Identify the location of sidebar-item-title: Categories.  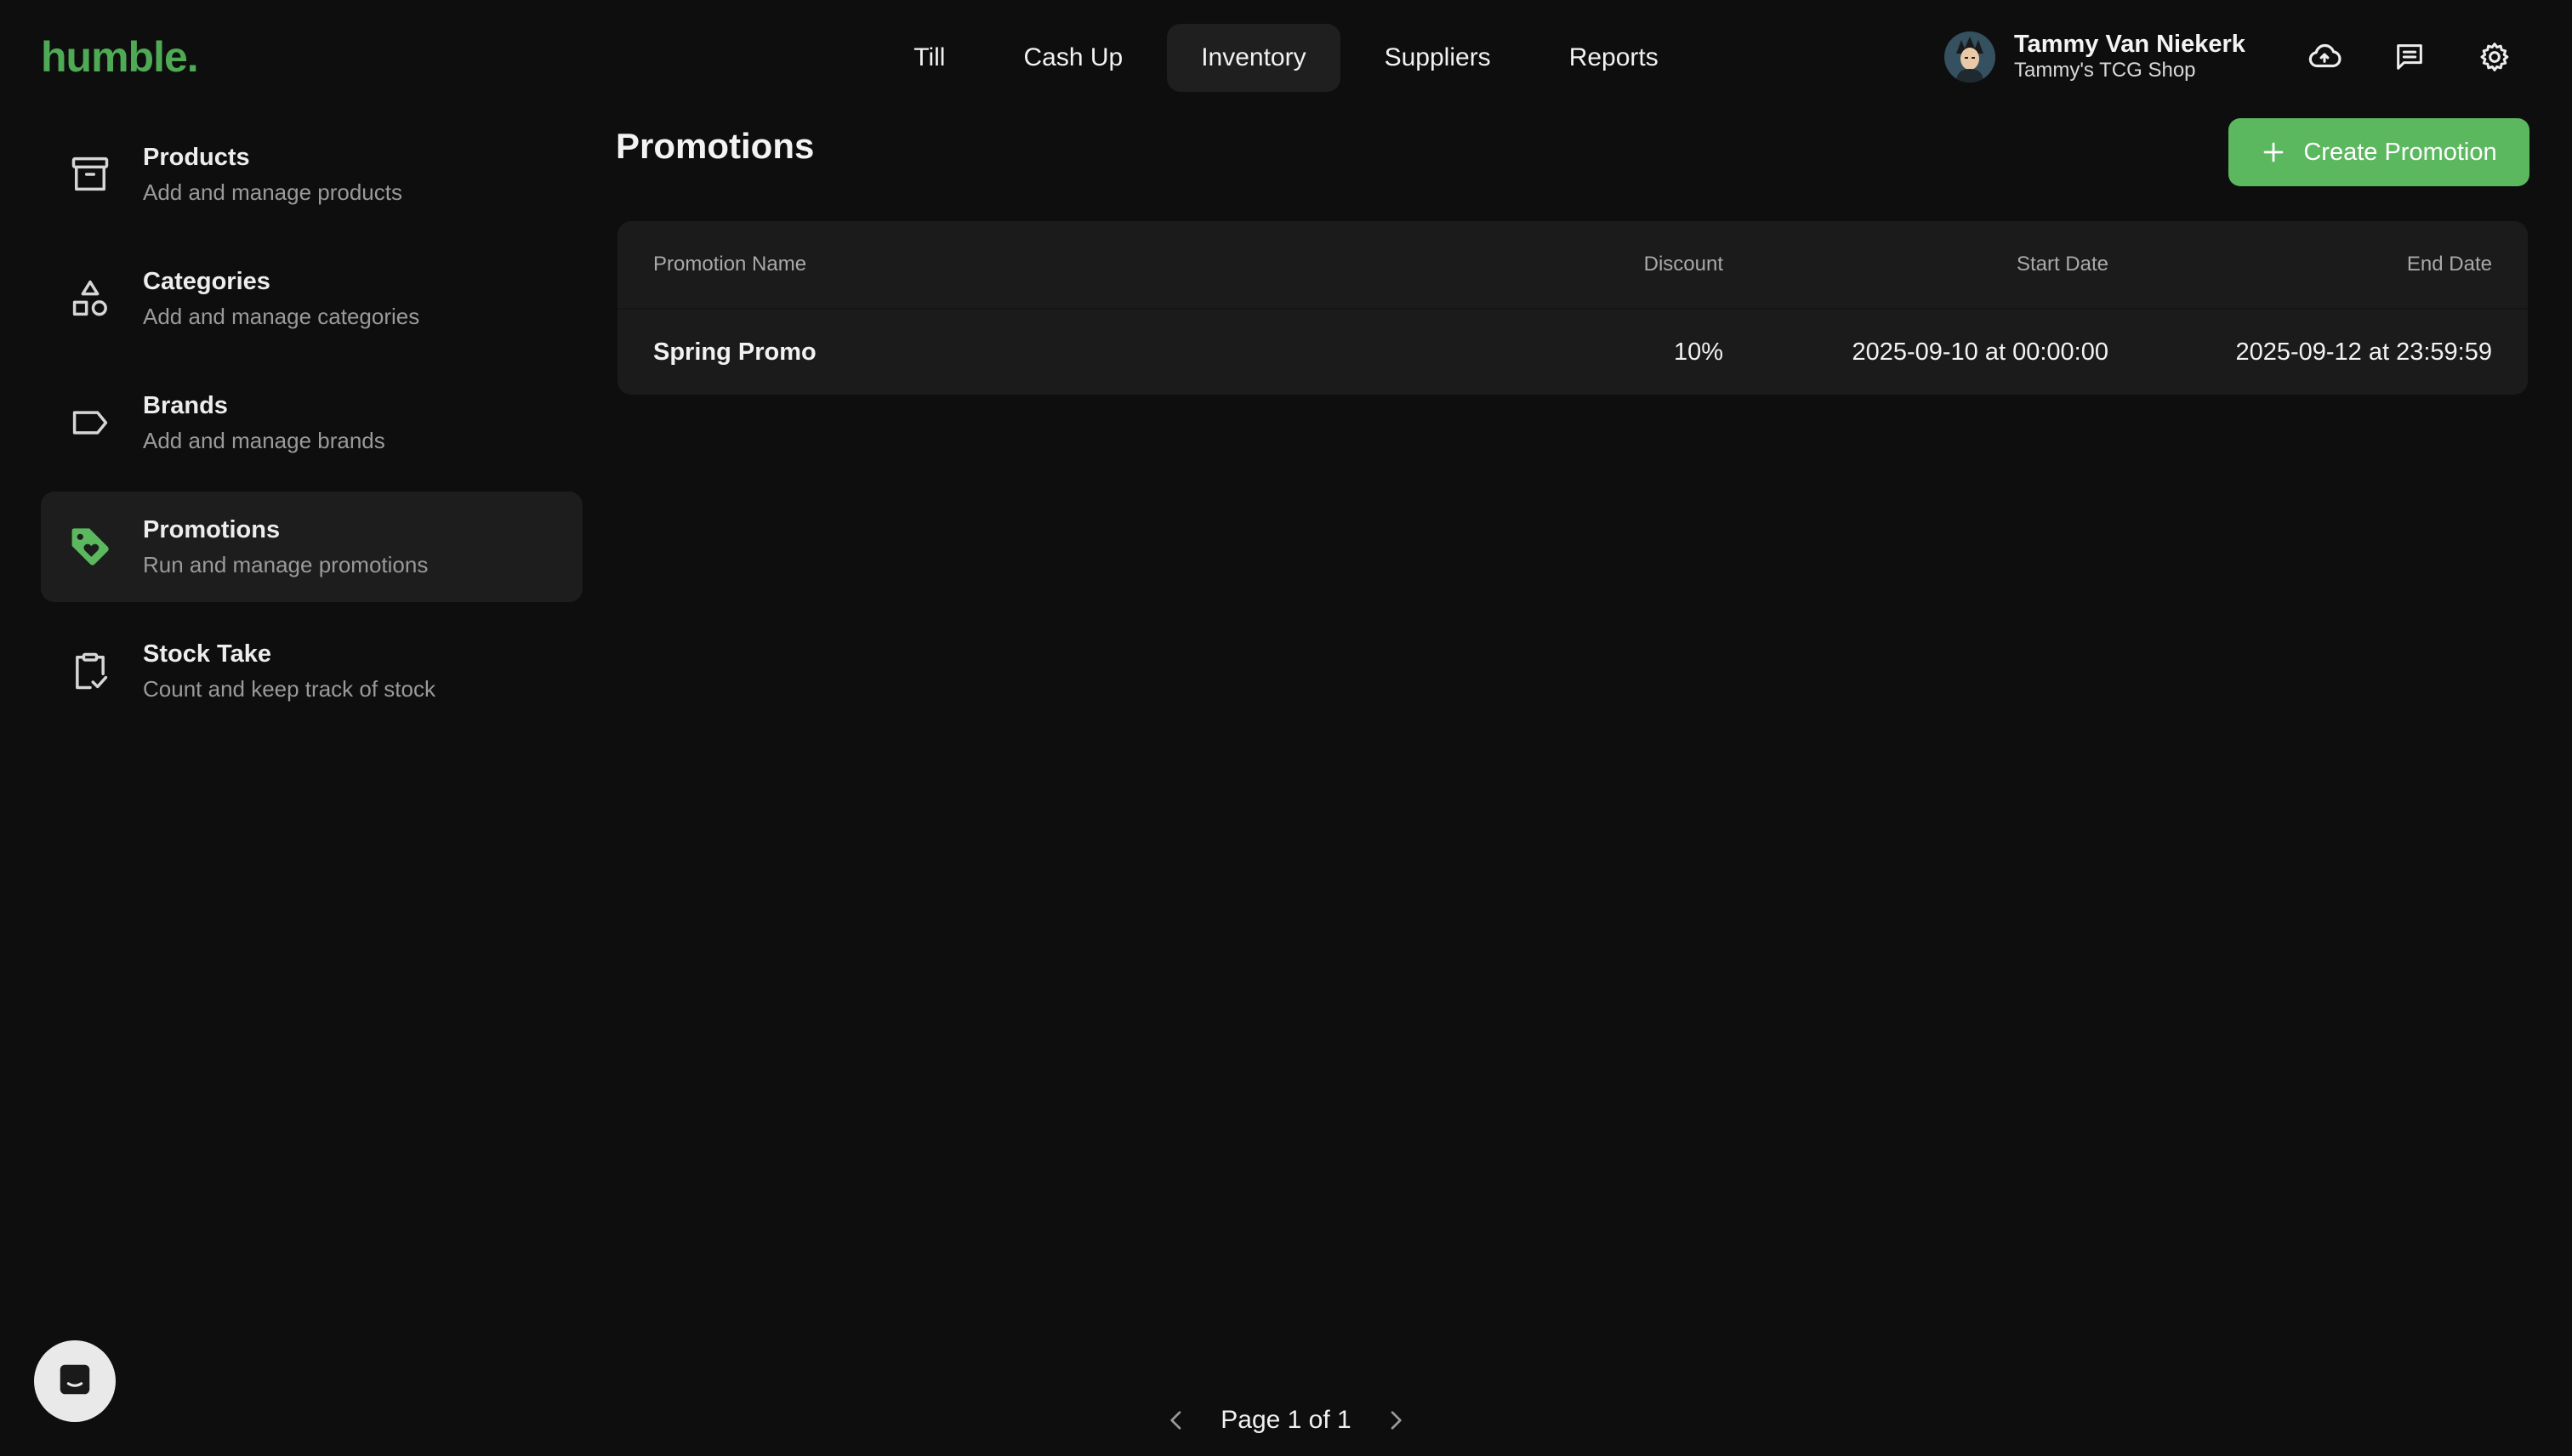
(207, 281).